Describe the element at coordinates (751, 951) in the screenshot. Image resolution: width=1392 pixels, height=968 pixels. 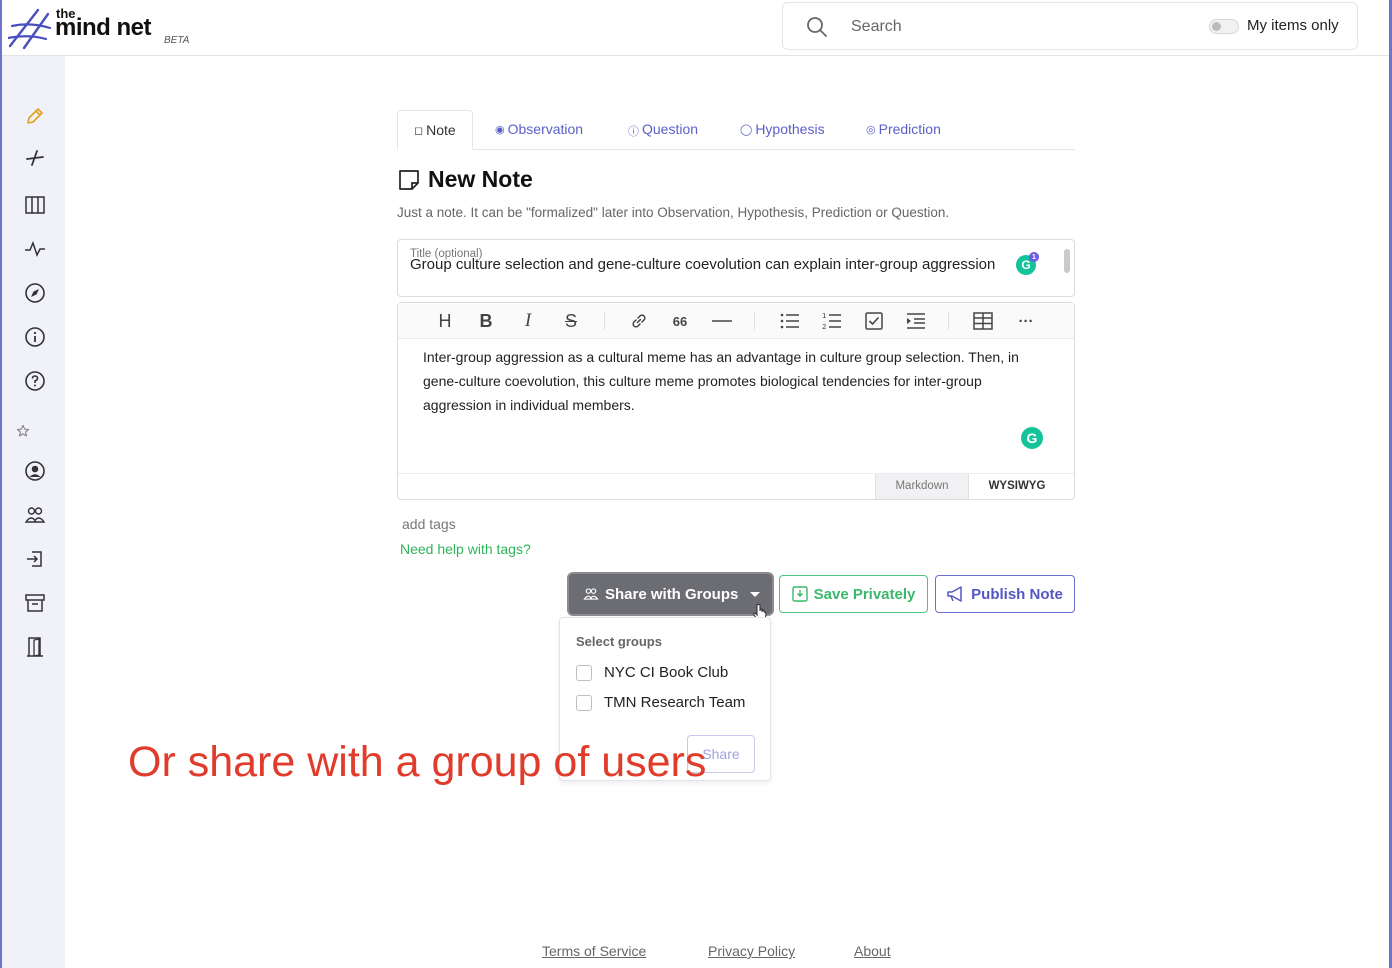
I see `privacy-link: Privacy Policy` at that location.